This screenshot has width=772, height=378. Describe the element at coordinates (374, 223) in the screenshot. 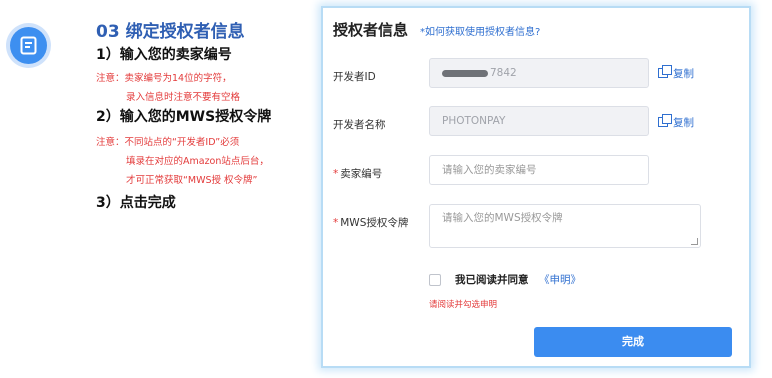

I see `mws-token-label-text: MWS授权令牌` at that location.